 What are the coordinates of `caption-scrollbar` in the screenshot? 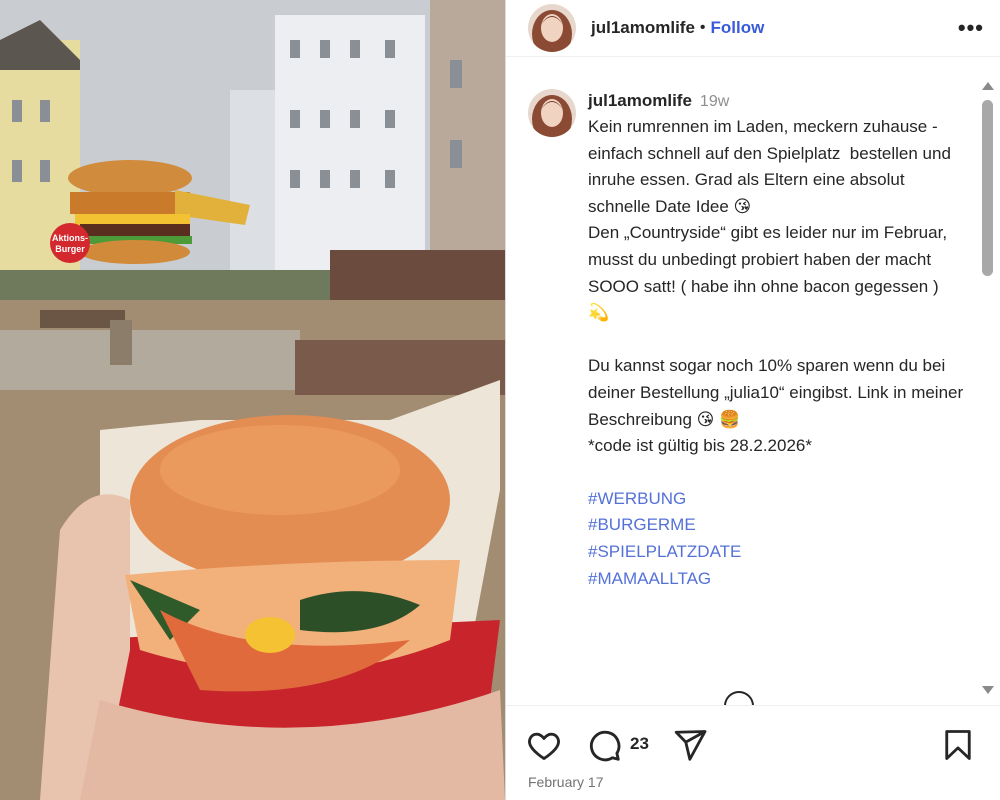 It's located at (987, 387).